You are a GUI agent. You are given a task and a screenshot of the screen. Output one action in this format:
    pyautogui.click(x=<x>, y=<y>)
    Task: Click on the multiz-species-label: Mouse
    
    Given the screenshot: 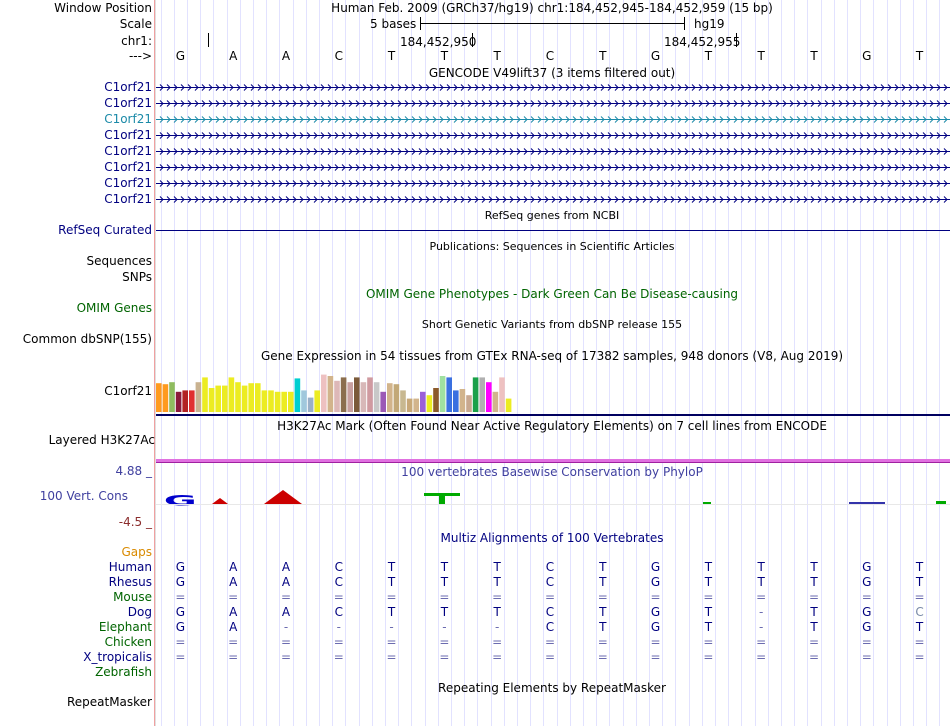 What is the action you would take?
    pyautogui.click(x=132, y=597)
    